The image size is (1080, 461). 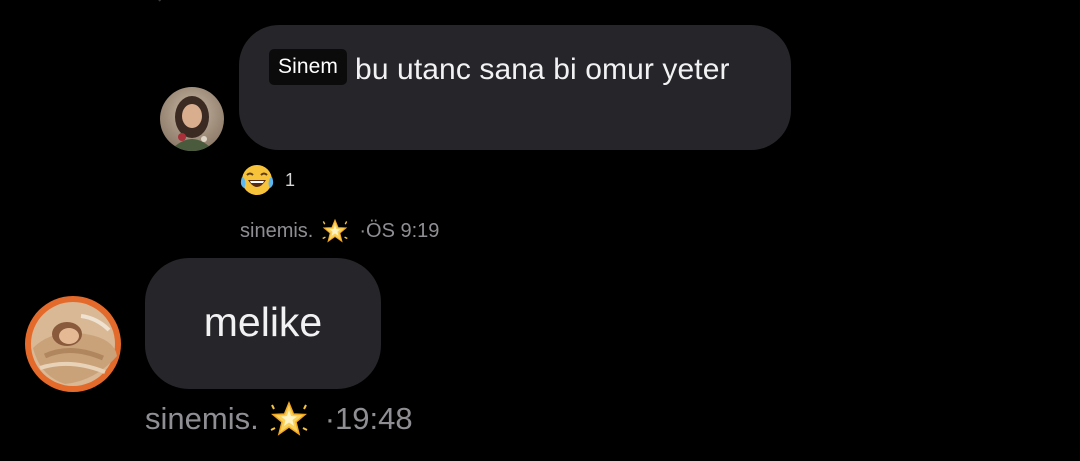 What do you see at coordinates (257, 180) in the screenshot?
I see `face-with-tears-of-joy-icon` at bounding box center [257, 180].